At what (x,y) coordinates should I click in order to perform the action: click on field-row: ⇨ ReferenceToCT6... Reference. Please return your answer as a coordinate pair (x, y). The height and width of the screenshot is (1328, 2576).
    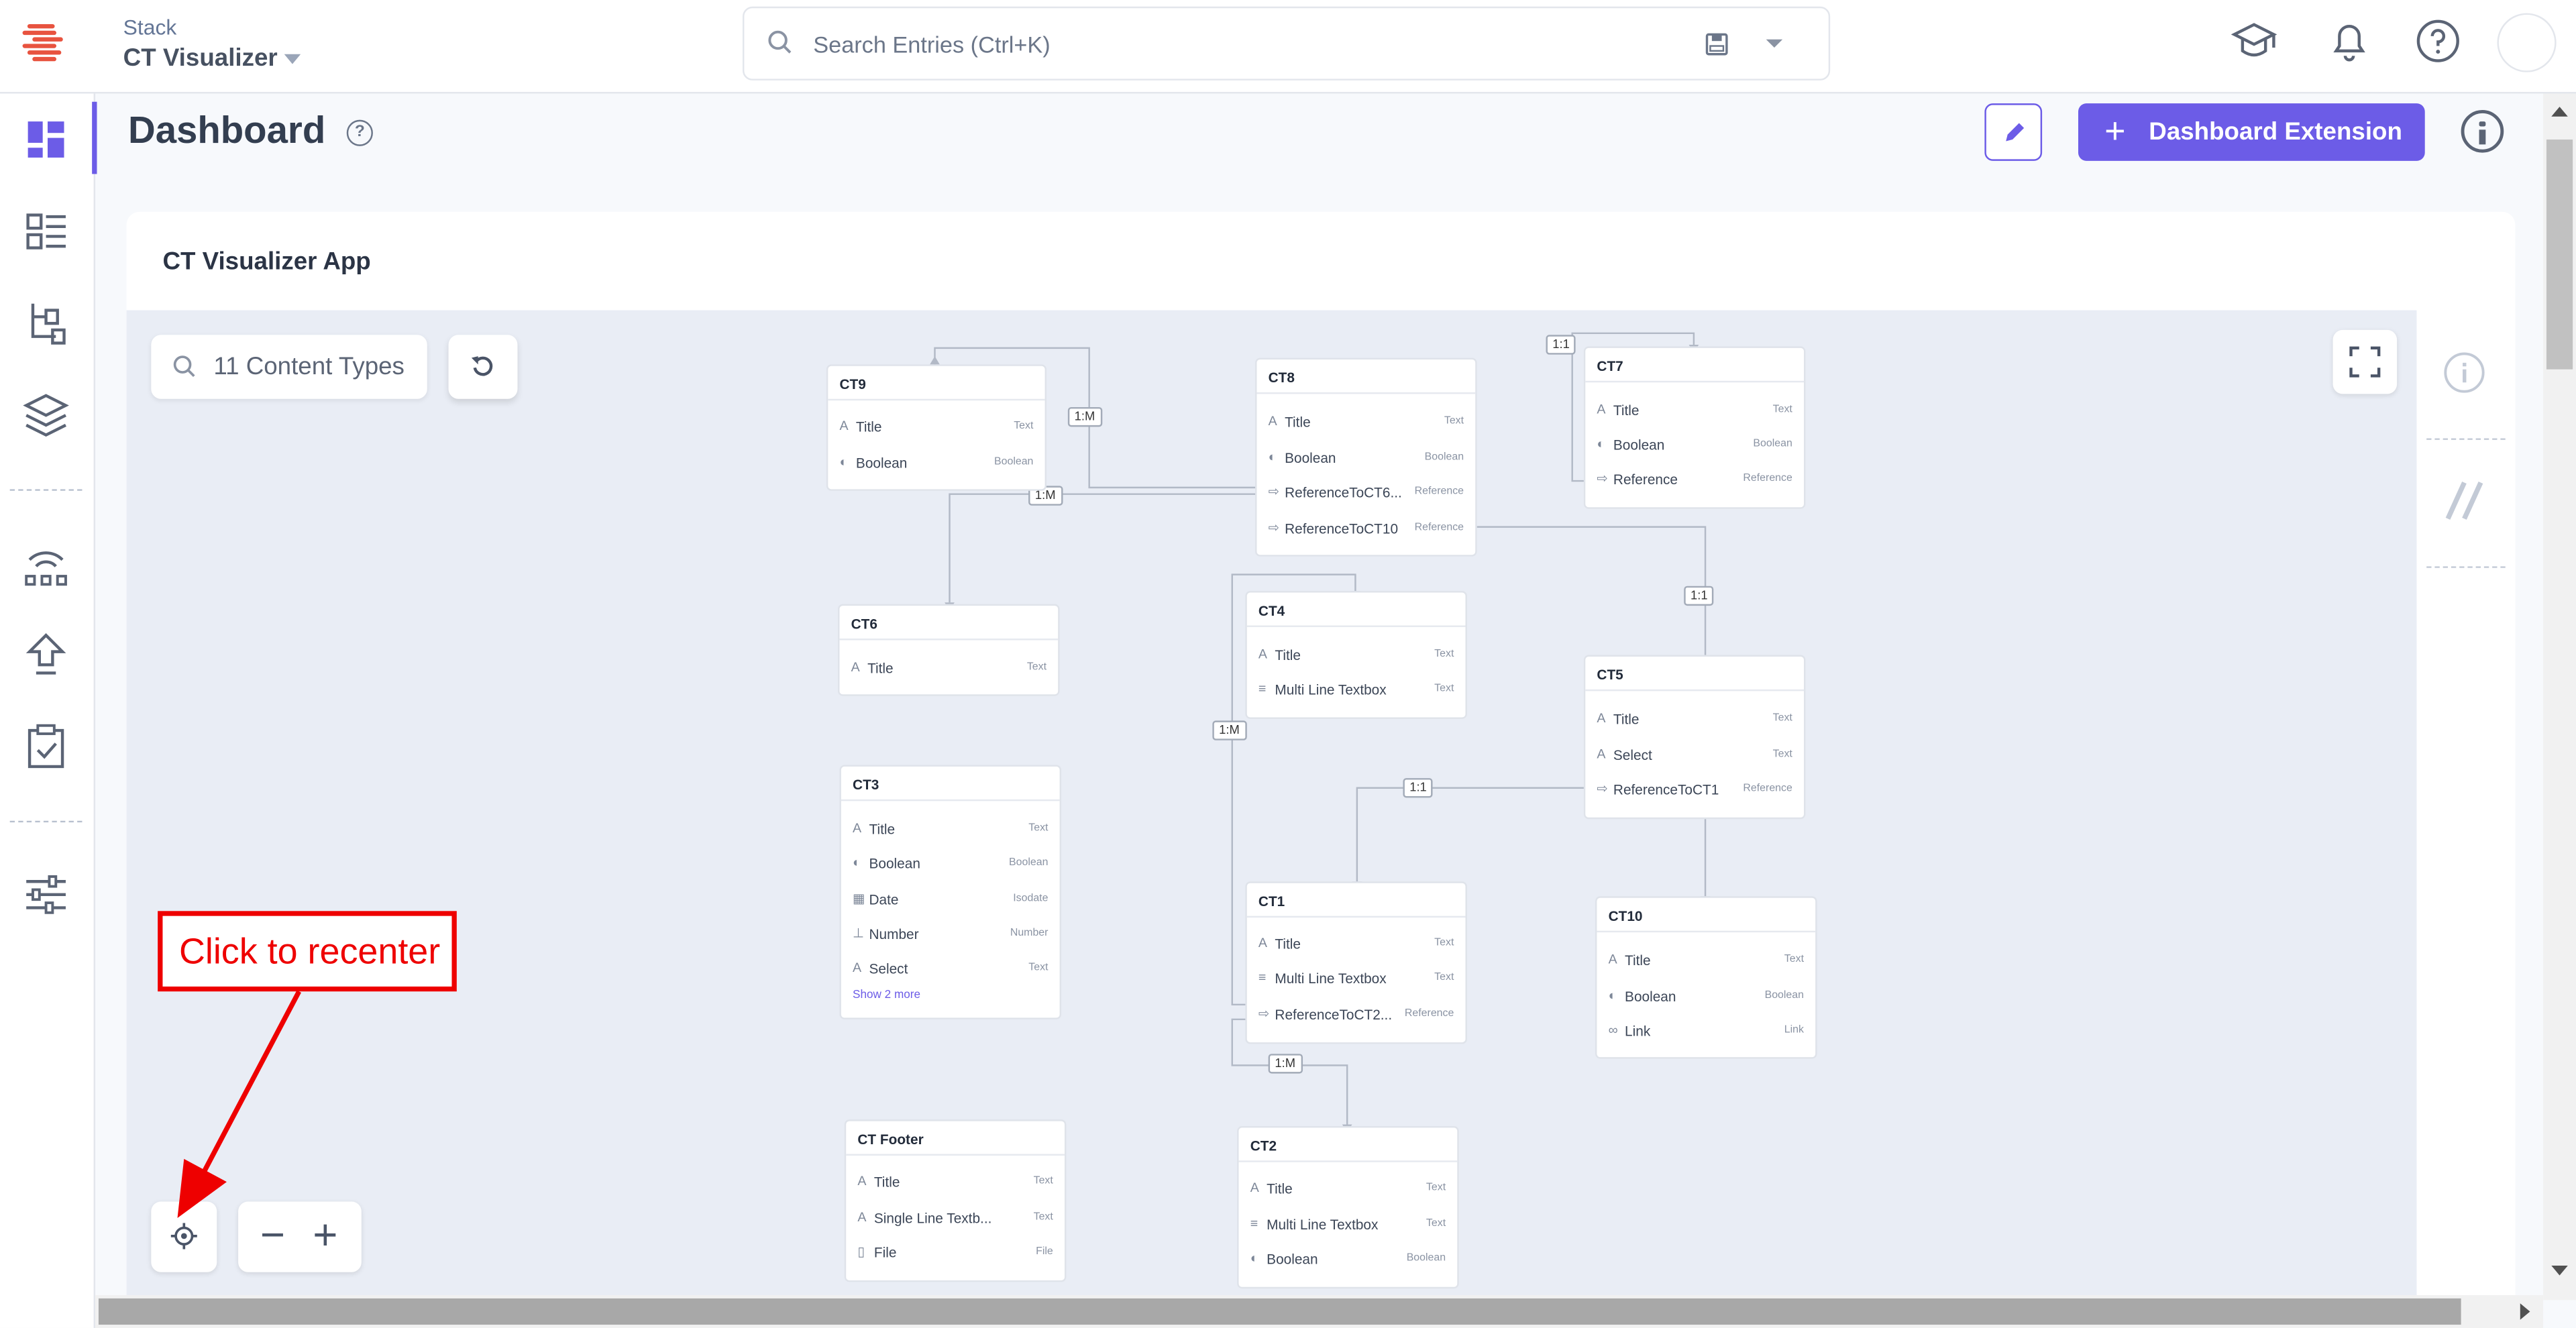
    Looking at the image, I should click on (1366, 493).